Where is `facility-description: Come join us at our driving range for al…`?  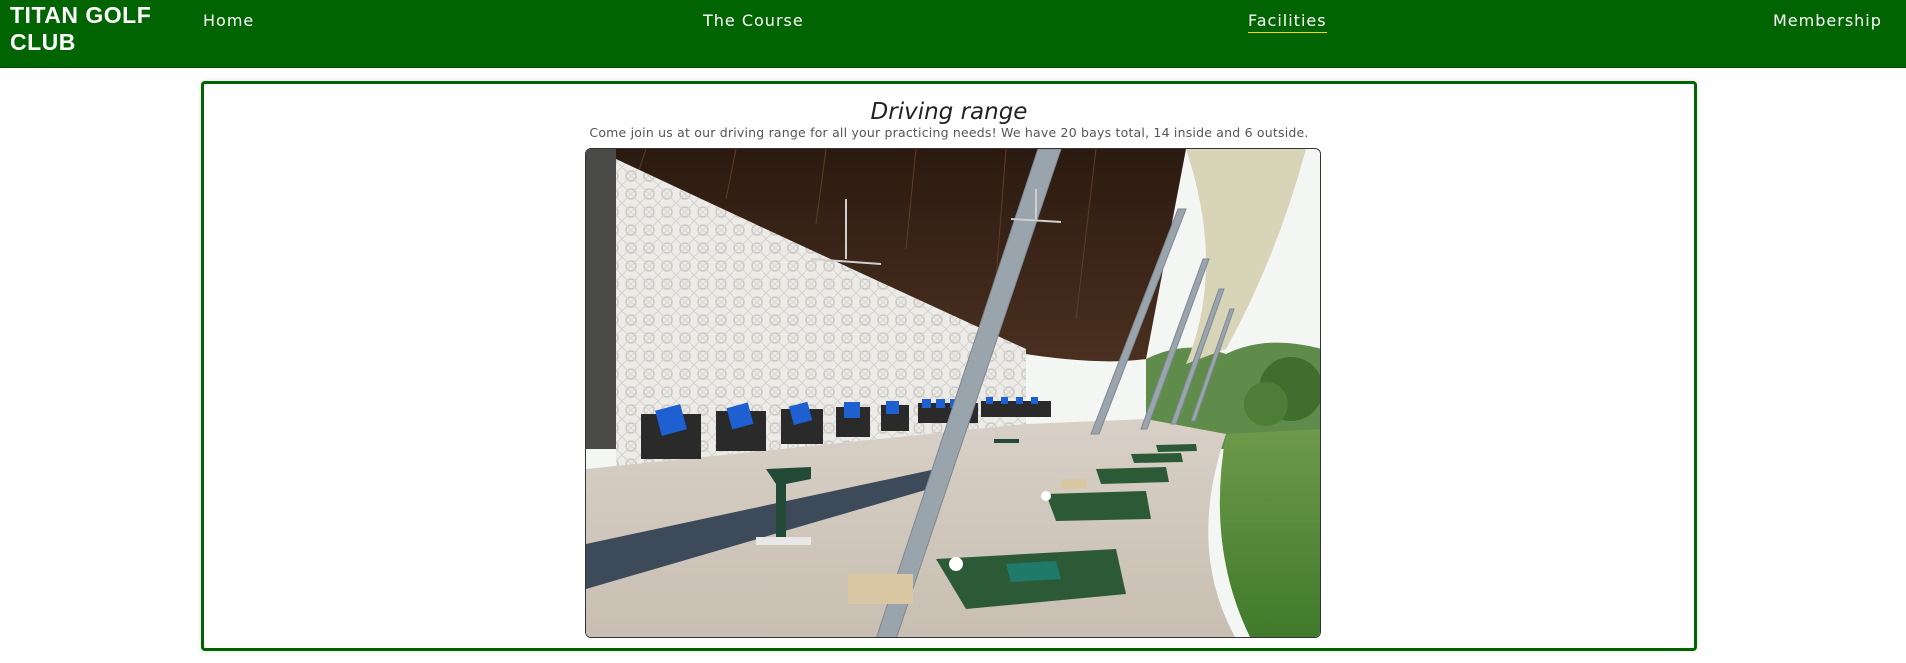
facility-description: Come join us at our driving range for al… is located at coordinates (949, 132).